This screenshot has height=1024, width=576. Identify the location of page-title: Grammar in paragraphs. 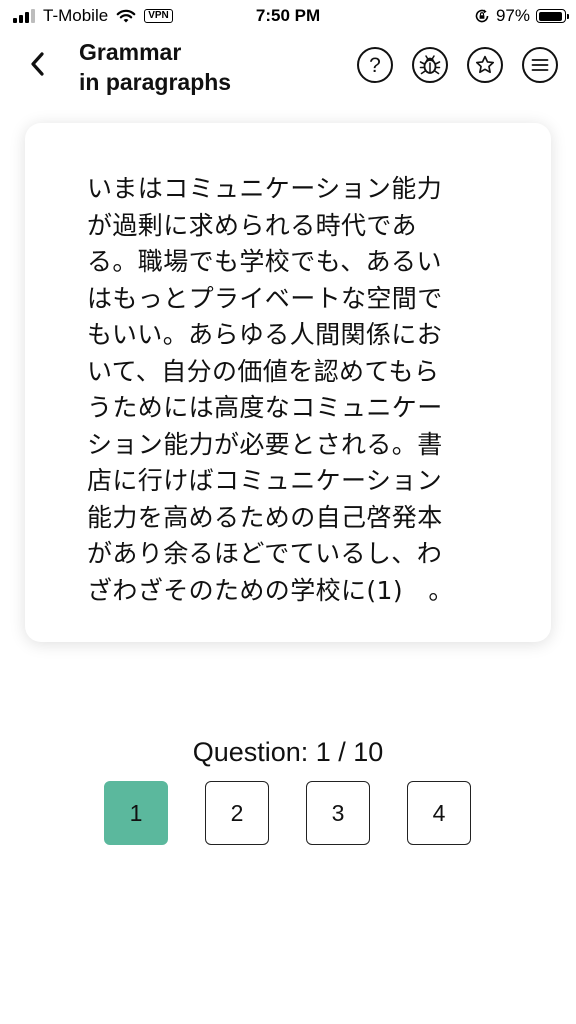
(199, 67).